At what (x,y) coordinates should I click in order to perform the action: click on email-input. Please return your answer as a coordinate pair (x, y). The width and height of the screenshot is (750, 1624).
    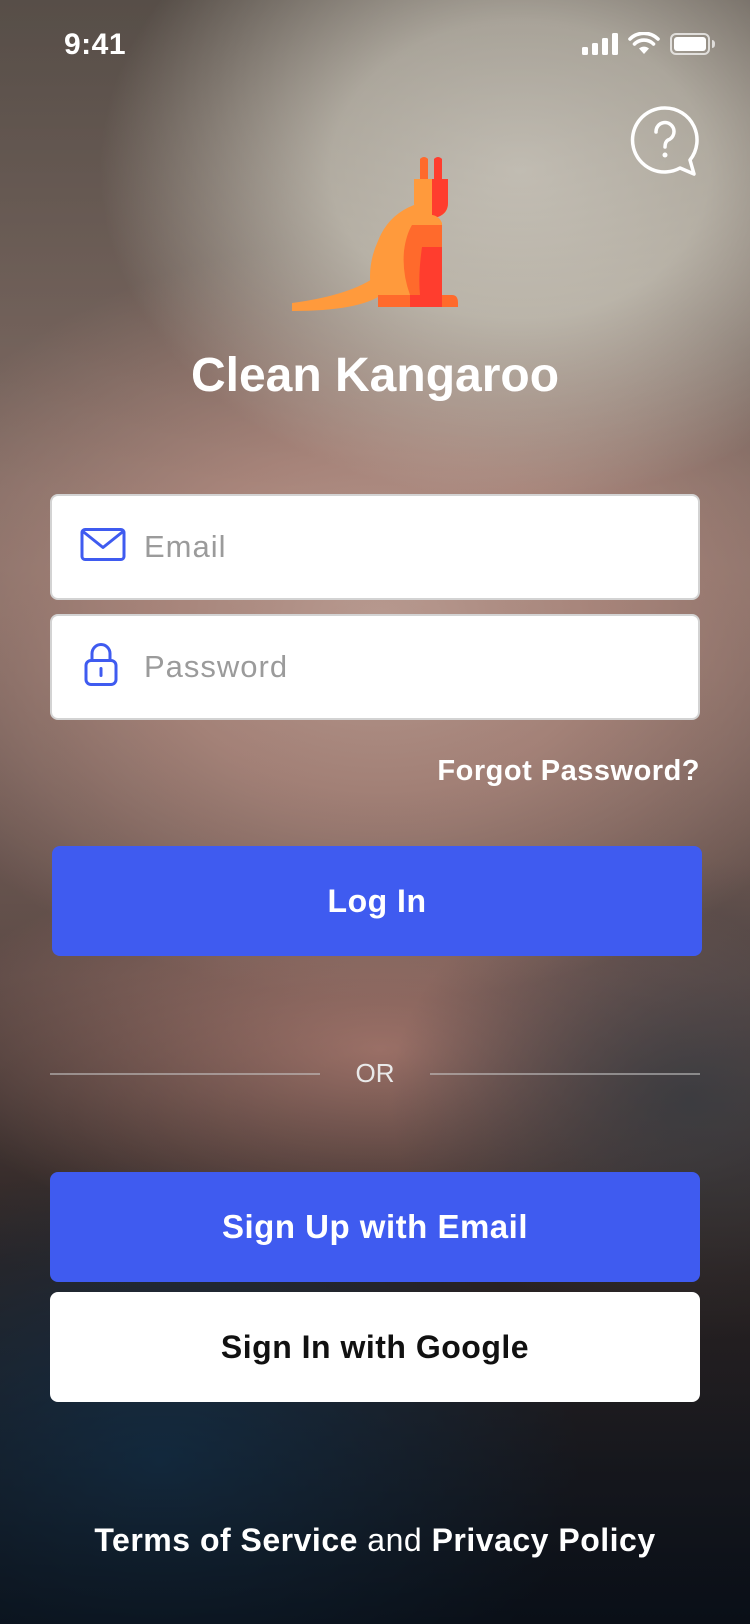
    Looking at the image, I should click on (411, 547).